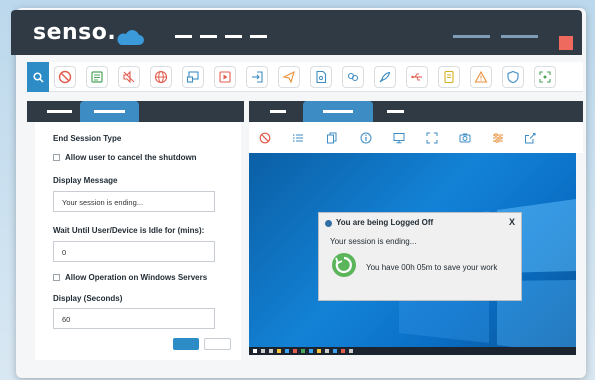 The image size is (595, 380). What do you see at coordinates (131, 157) in the screenshot?
I see `allow-cancel-label: Allow user to cancel the shutdown` at bounding box center [131, 157].